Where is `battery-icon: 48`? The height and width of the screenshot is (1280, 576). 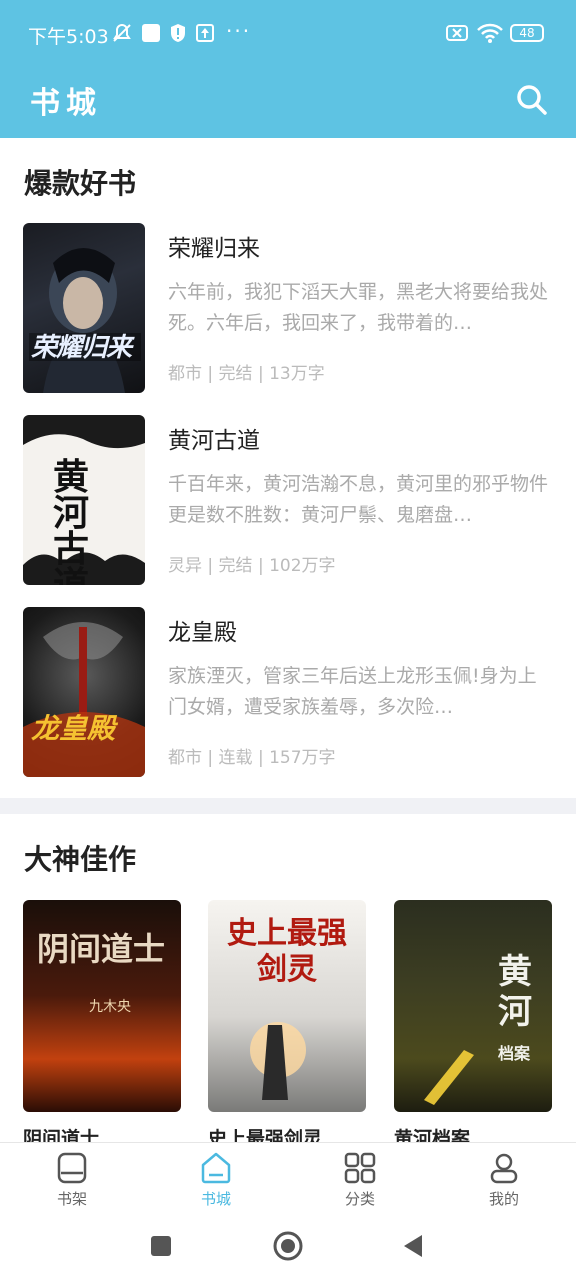
battery-icon: 48 is located at coordinates (527, 33).